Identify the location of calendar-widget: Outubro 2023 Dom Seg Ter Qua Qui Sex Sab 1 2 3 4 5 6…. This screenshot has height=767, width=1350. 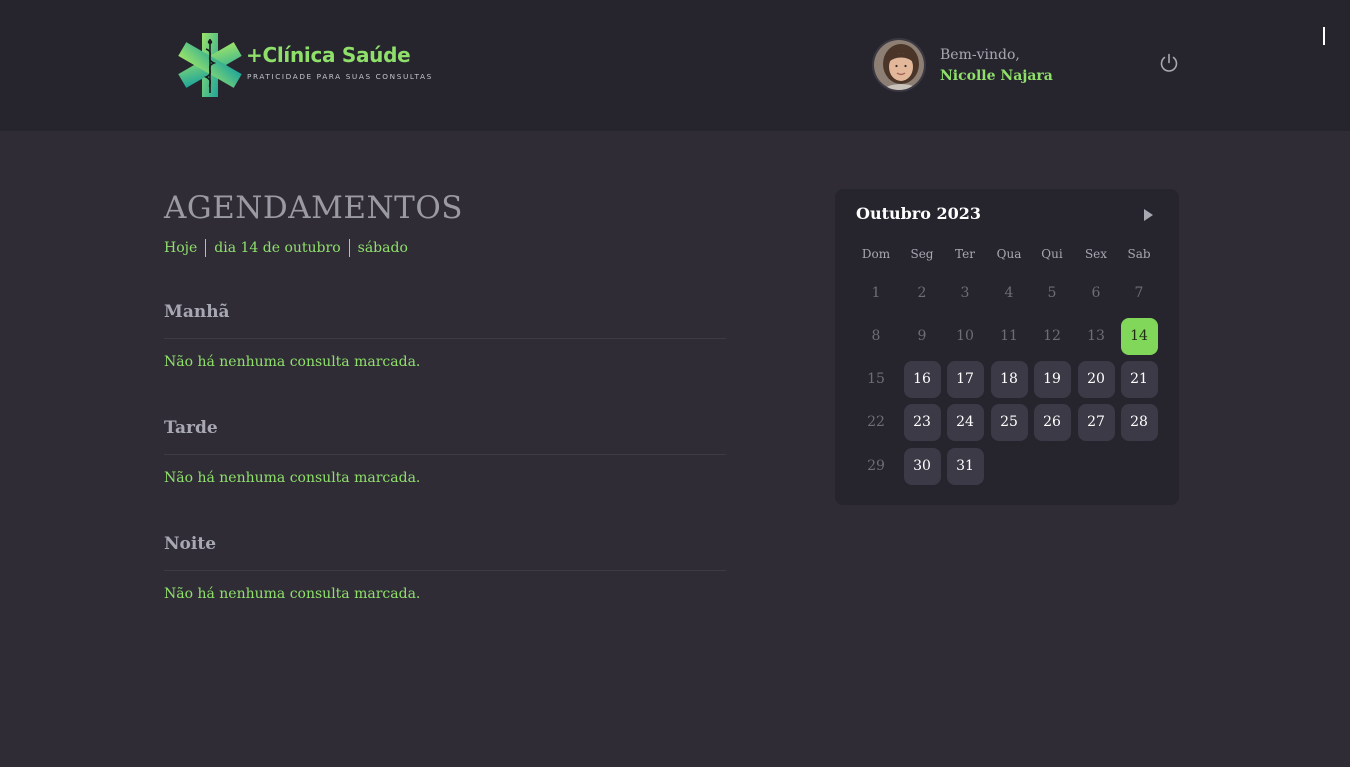
(1007, 347).